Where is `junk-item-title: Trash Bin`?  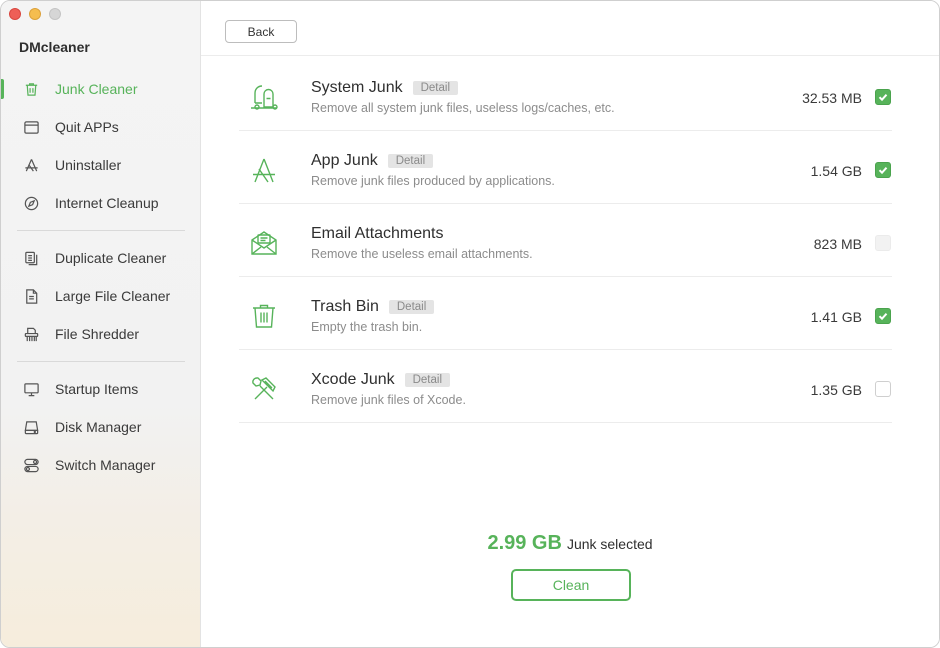 junk-item-title: Trash Bin is located at coordinates (345, 306).